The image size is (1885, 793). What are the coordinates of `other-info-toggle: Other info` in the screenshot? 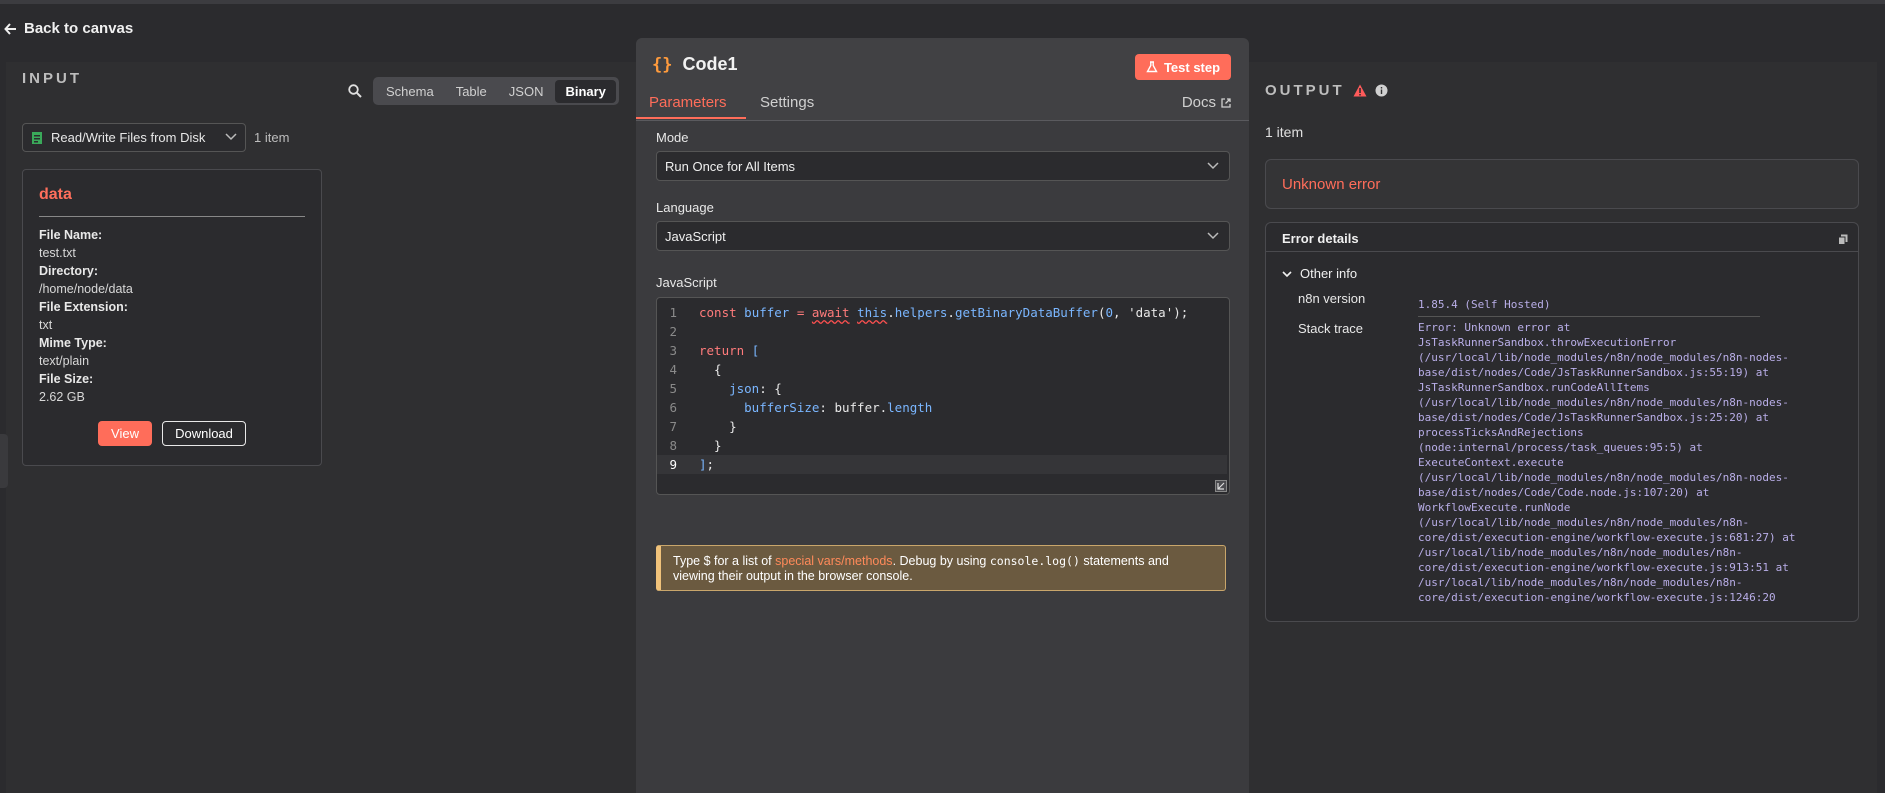 It's located at (1319, 273).